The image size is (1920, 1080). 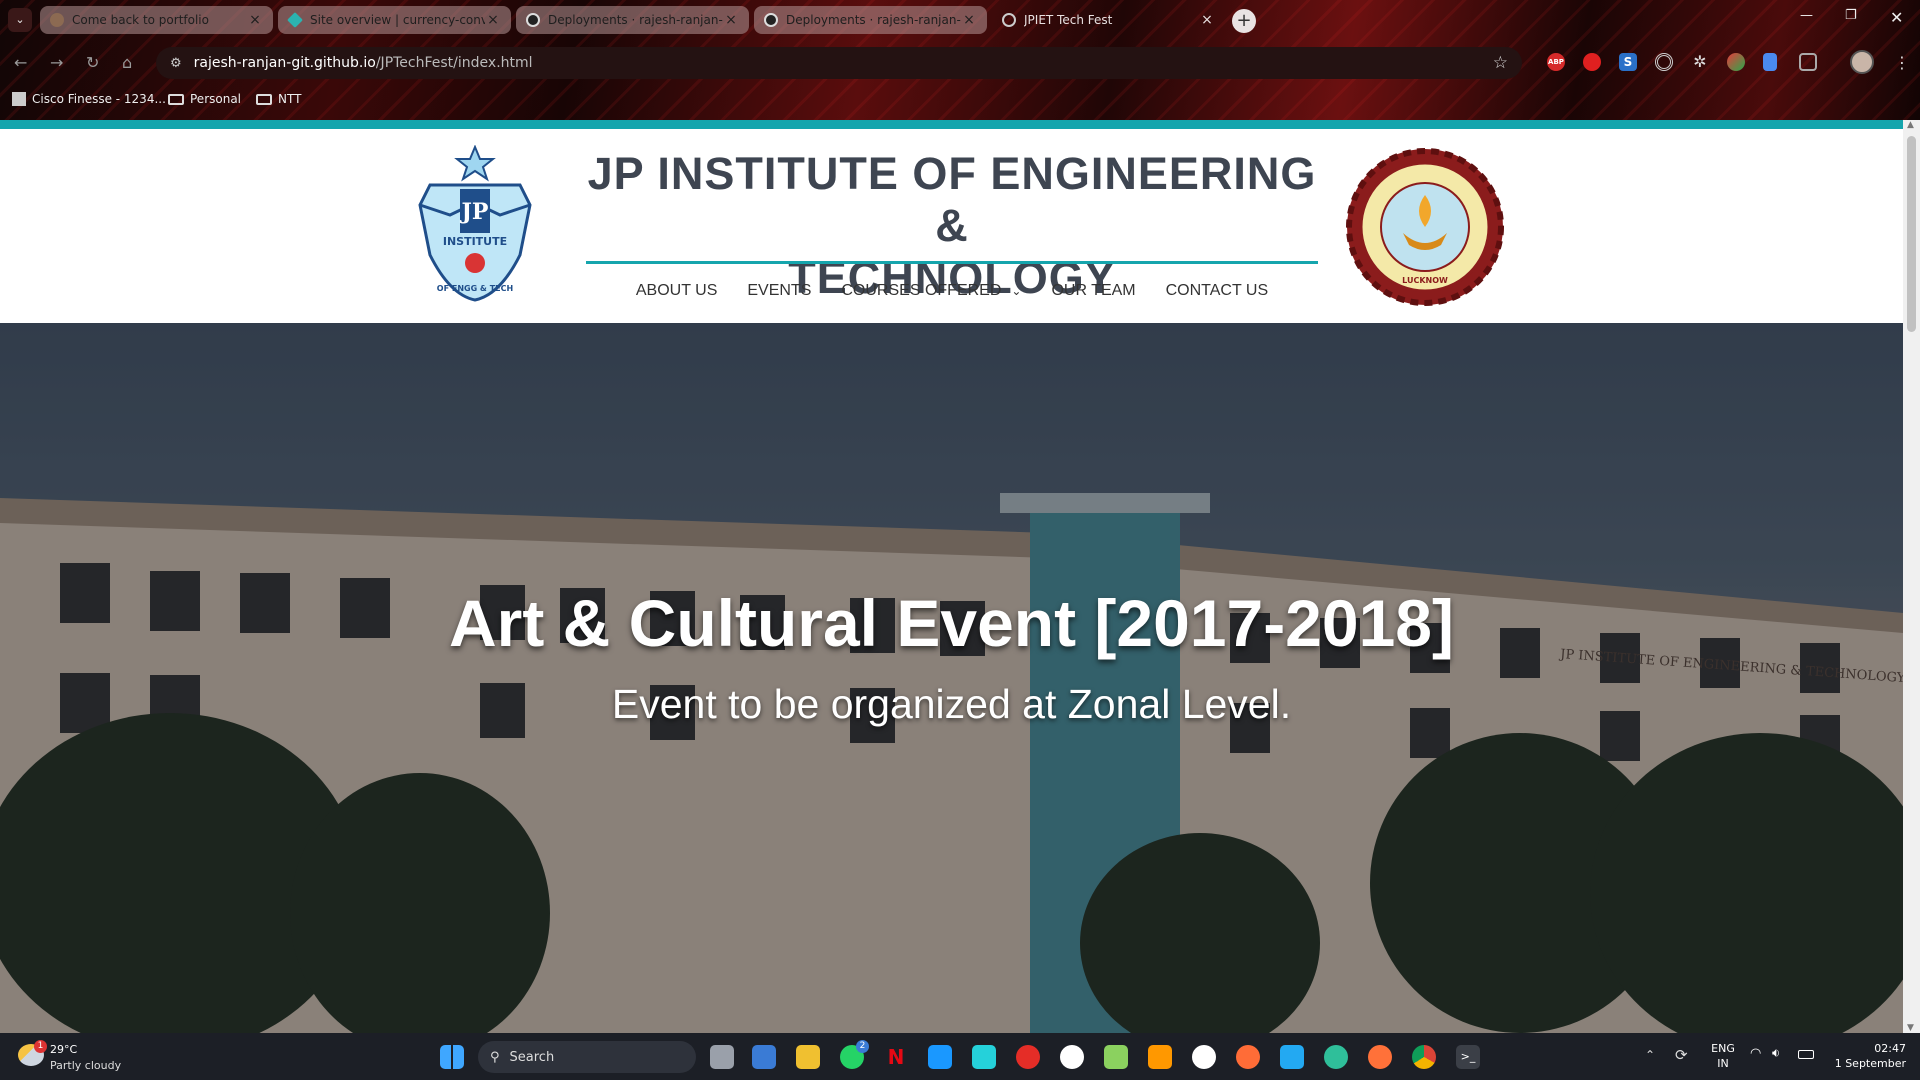 What do you see at coordinates (1500, 63) in the screenshot?
I see `bookmark-star-icon: ☆` at bounding box center [1500, 63].